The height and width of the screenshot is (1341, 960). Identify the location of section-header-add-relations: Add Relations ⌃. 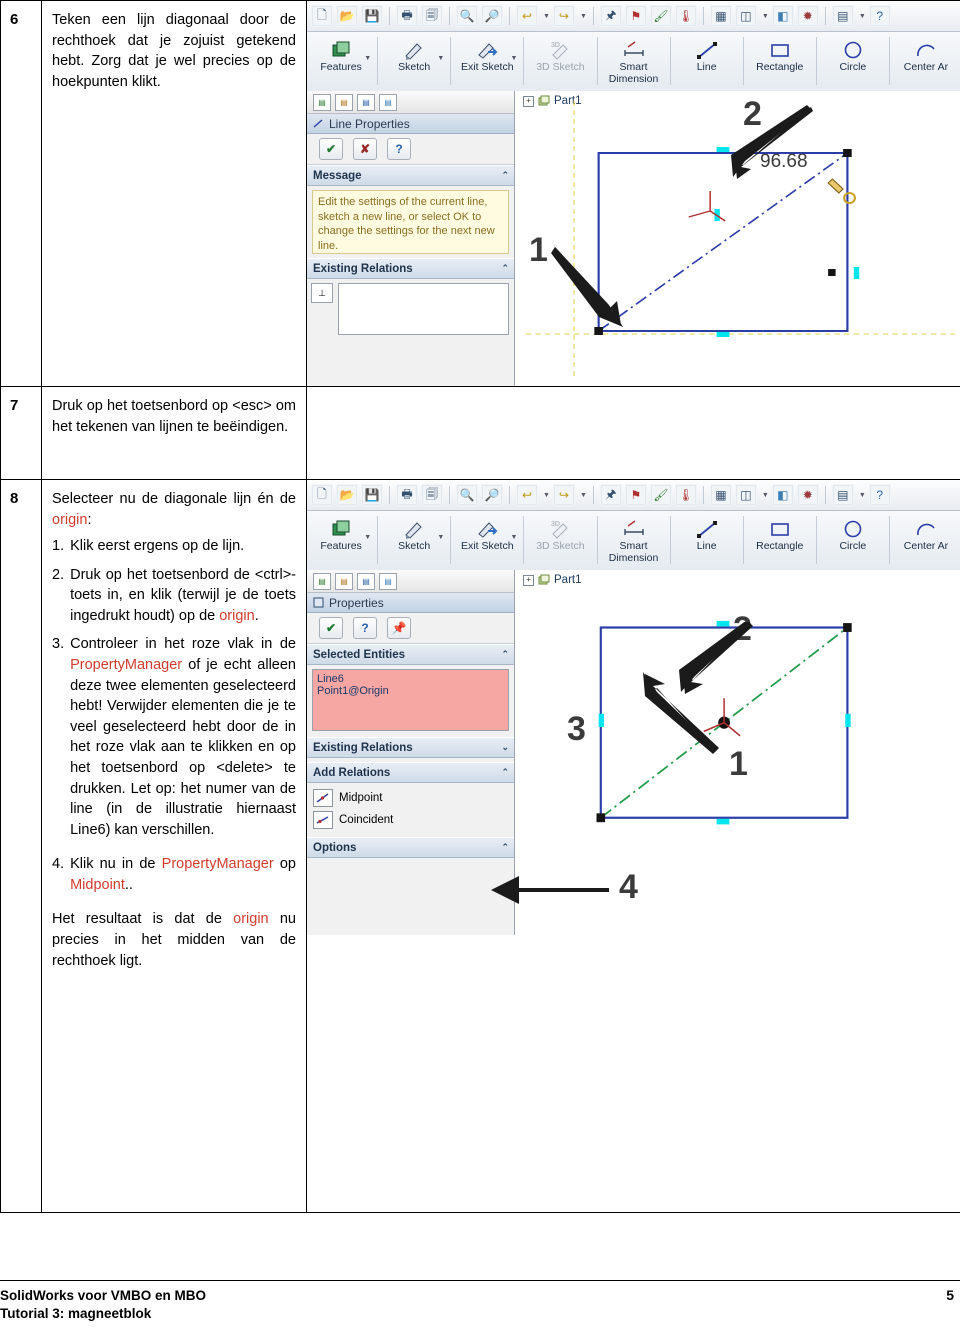
(410, 772).